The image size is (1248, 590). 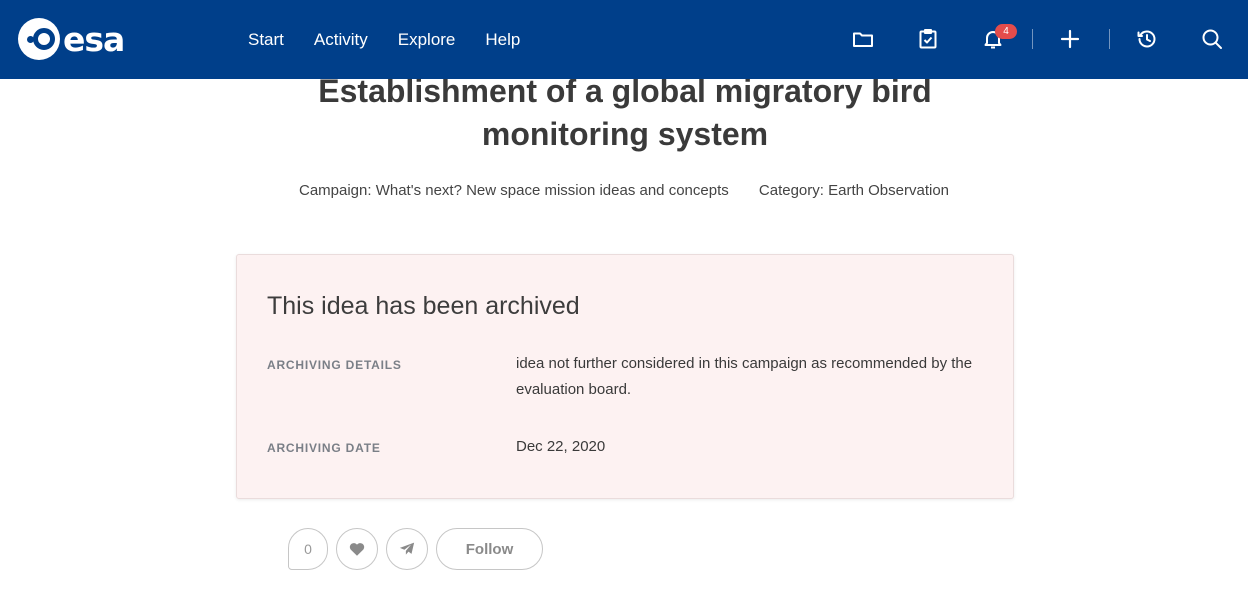 I want to click on clipboard-check-icon, so click(x=928, y=39).